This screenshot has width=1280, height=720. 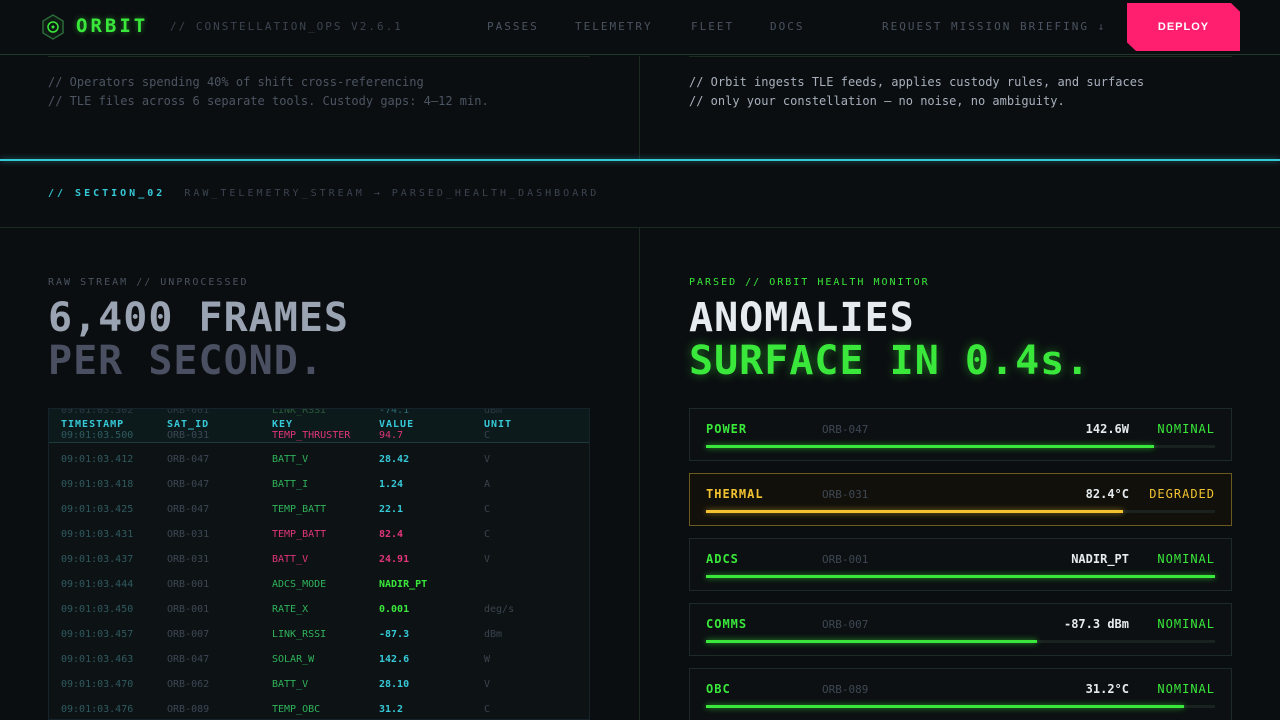 What do you see at coordinates (97, 684) in the screenshot?
I see `cell-timestamp: 09:01:03.470` at bounding box center [97, 684].